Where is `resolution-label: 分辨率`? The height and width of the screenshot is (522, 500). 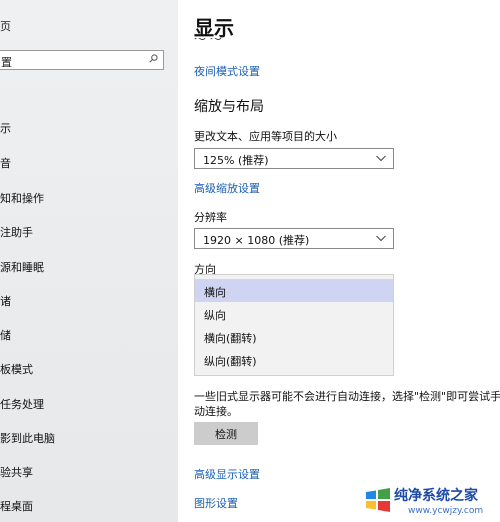
resolution-label: 分辨率 is located at coordinates (210, 217).